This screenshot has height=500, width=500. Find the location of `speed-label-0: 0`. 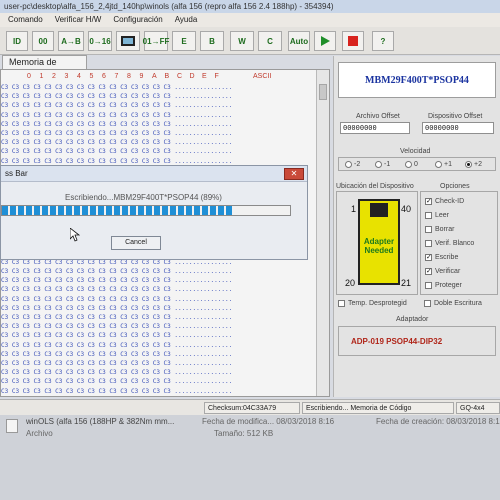

speed-label-0: 0 is located at coordinates (416, 164).